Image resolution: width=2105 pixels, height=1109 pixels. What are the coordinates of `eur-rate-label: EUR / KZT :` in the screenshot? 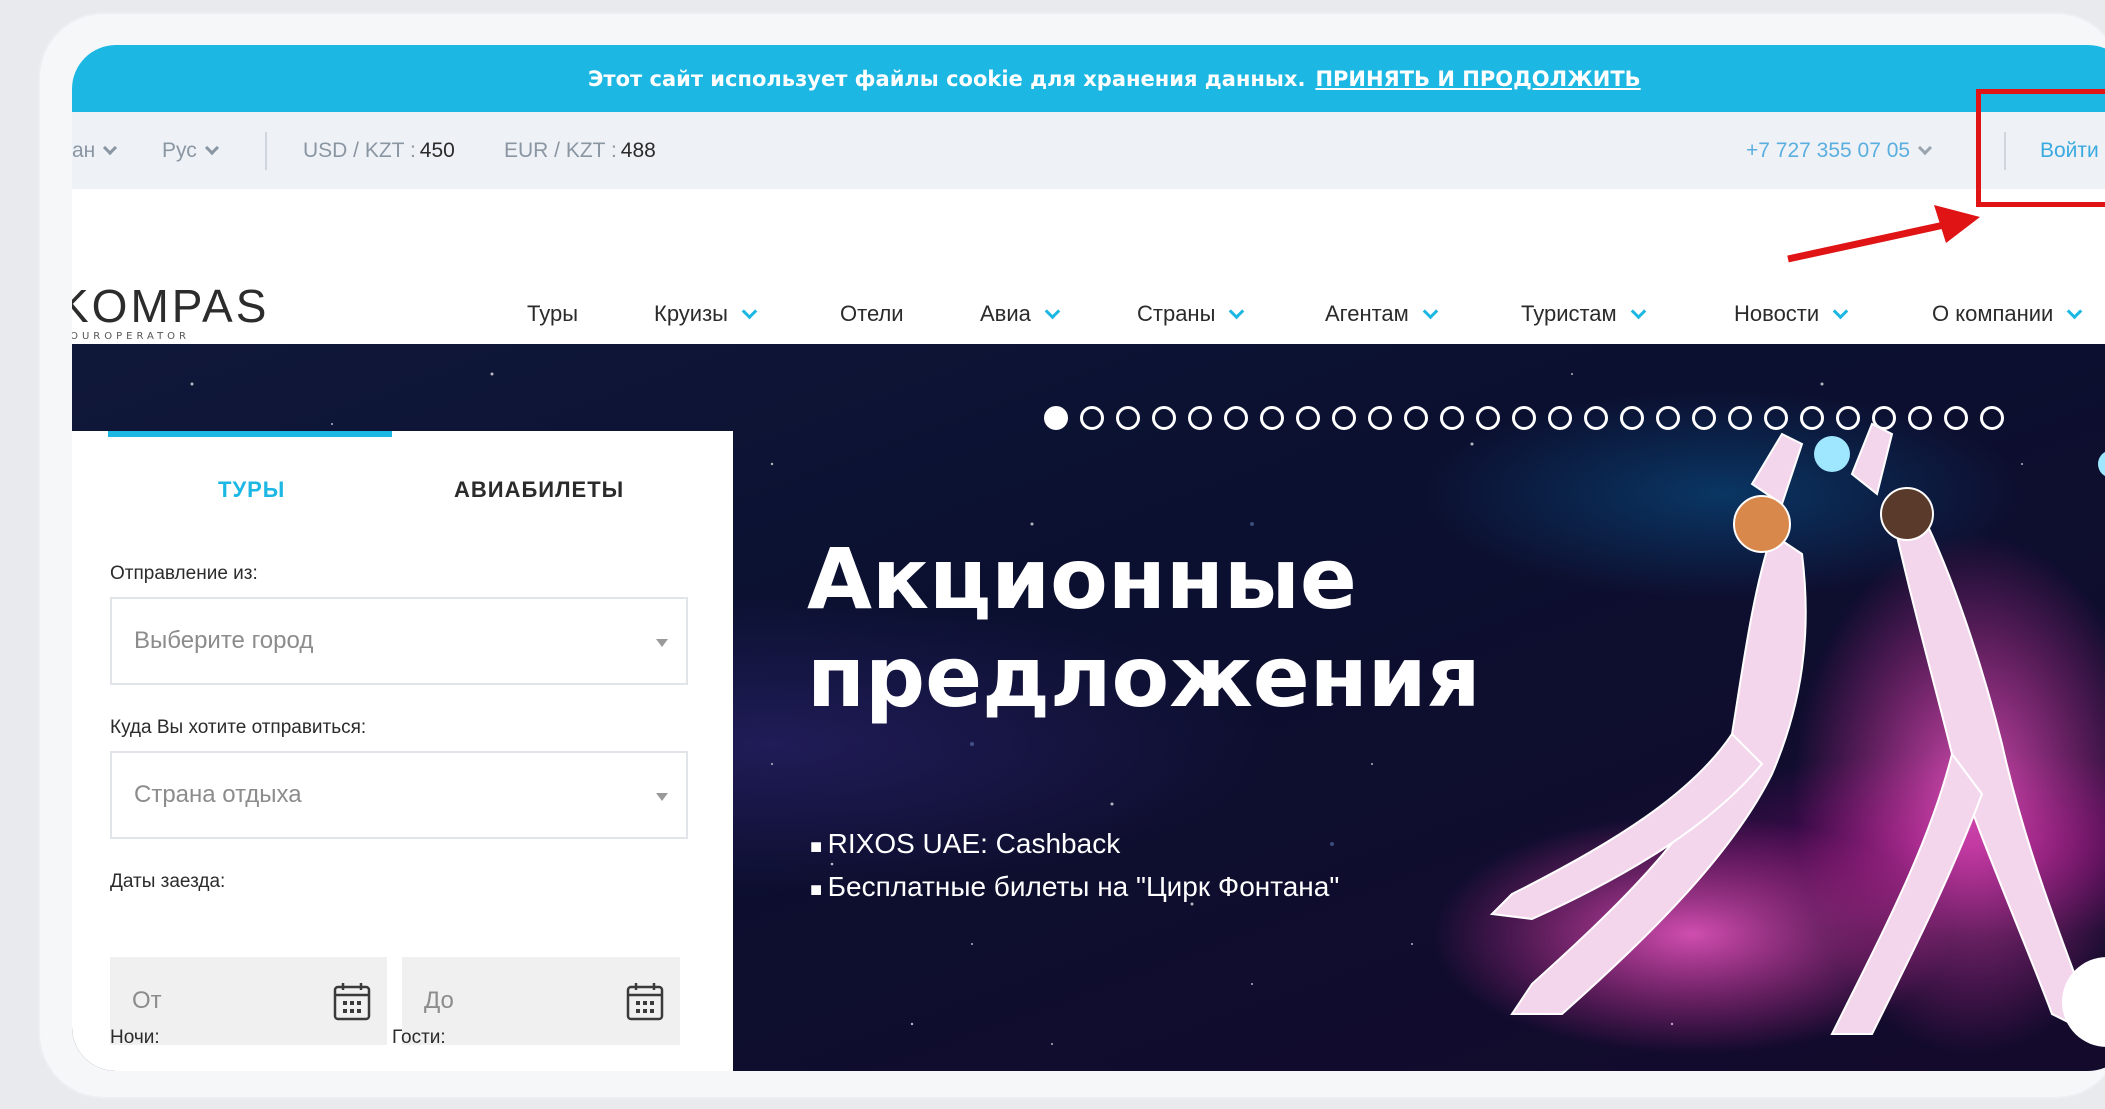 It's located at (560, 150).